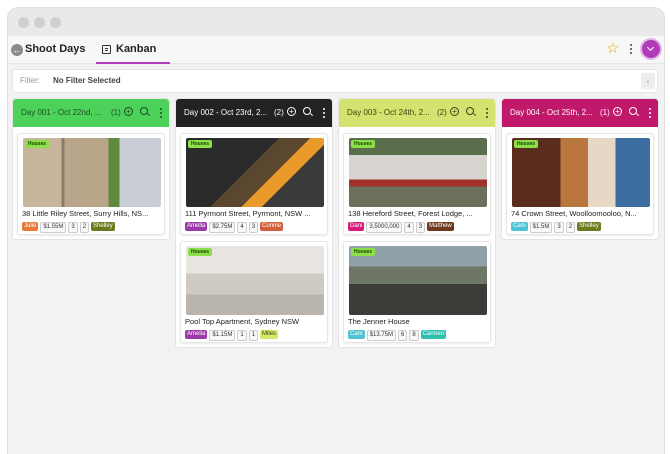 This screenshot has width=670, height=454. Describe the element at coordinates (55, 49) in the screenshot. I see `page-title: Shoot Days` at that location.